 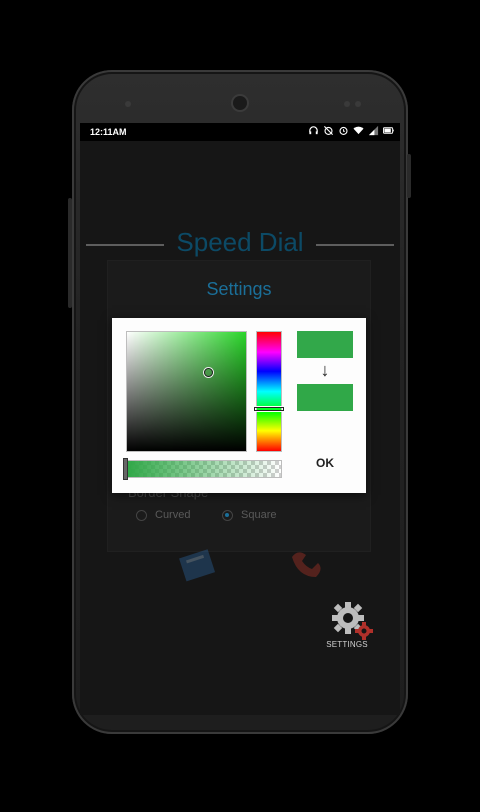 What do you see at coordinates (351, 621) in the screenshot?
I see `settings-gear-icon` at bounding box center [351, 621].